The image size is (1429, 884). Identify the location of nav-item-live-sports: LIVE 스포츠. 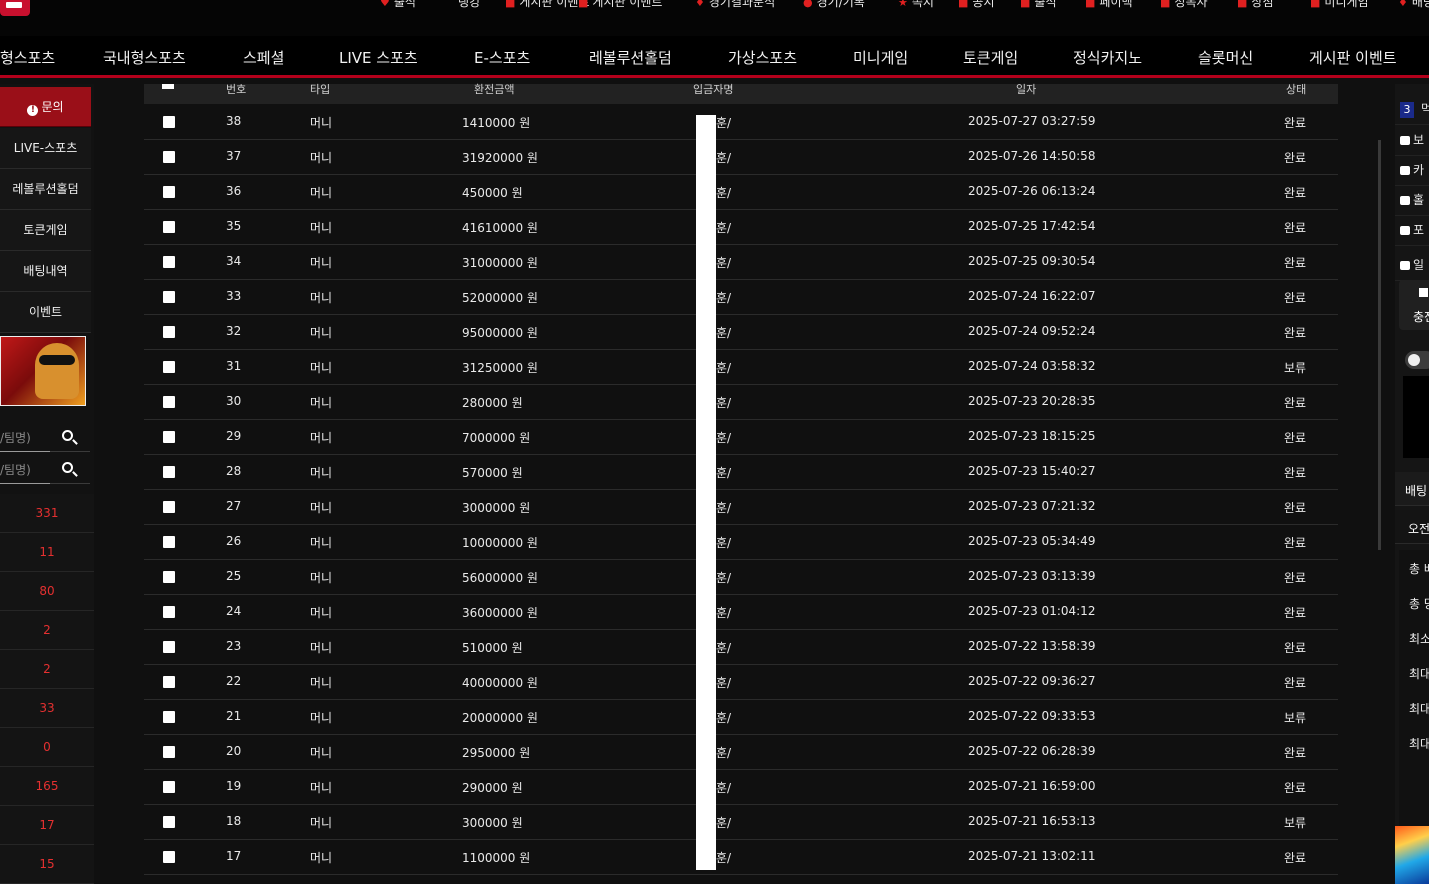
(378, 57).